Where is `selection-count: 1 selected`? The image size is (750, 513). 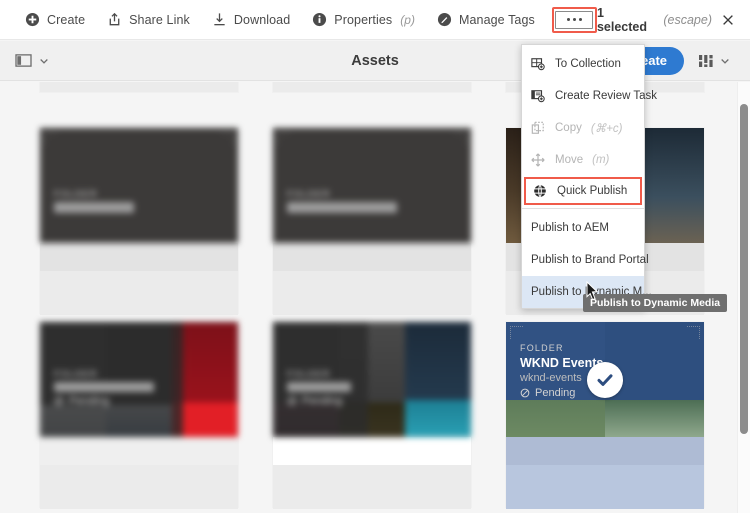 selection-count: 1 selected is located at coordinates (621, 19).